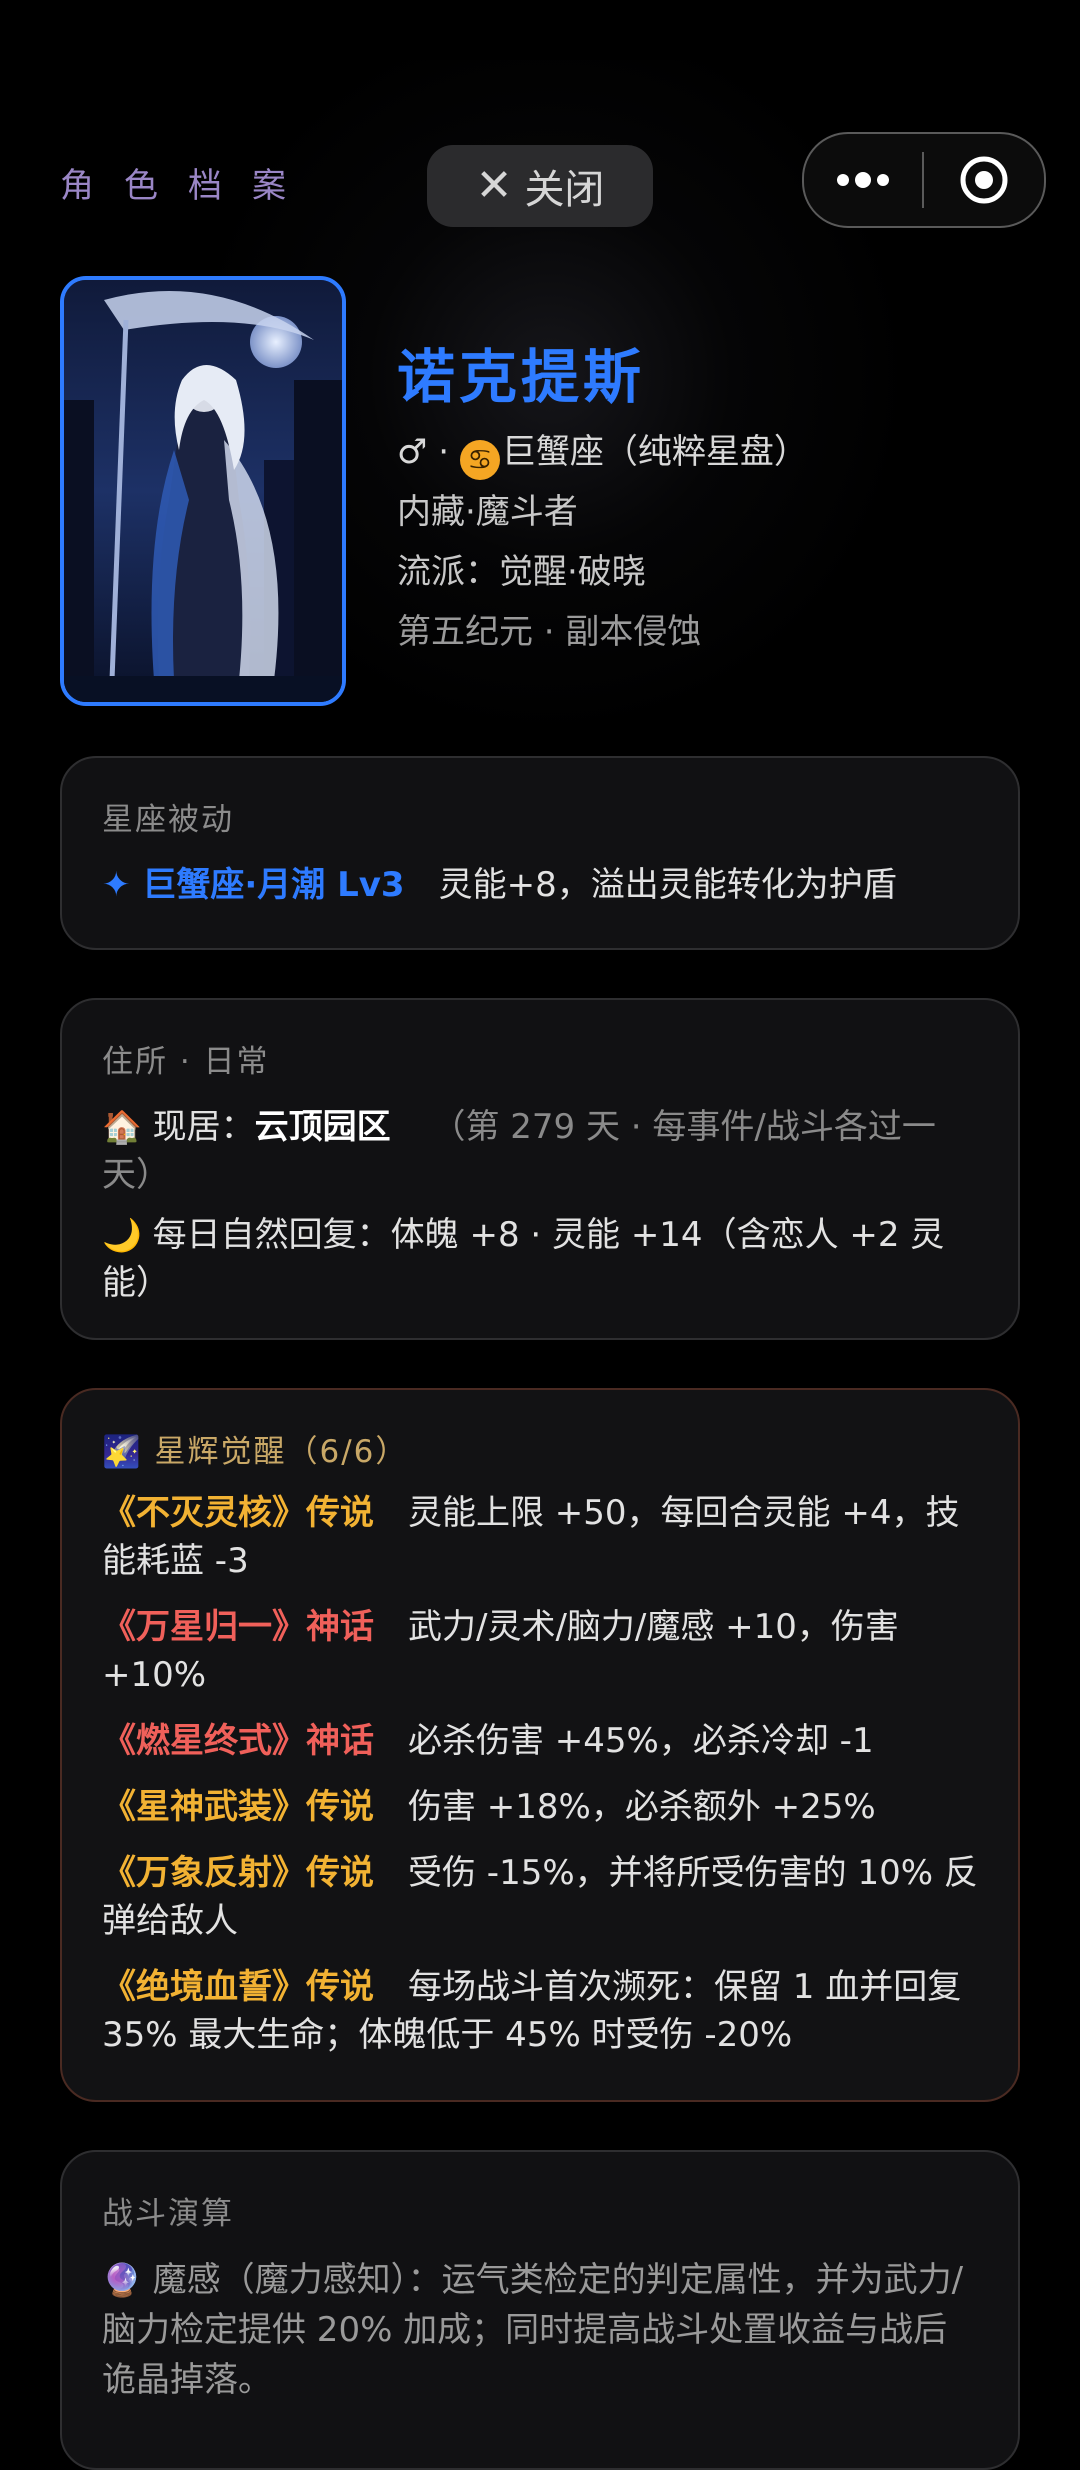  Describe the element at coordinates (540, 1151) in the screenshot. I see `residence-row: 🏠 现居：云顶园区 （第 279 天 · 每事件/战斗各过一天）` at that location.